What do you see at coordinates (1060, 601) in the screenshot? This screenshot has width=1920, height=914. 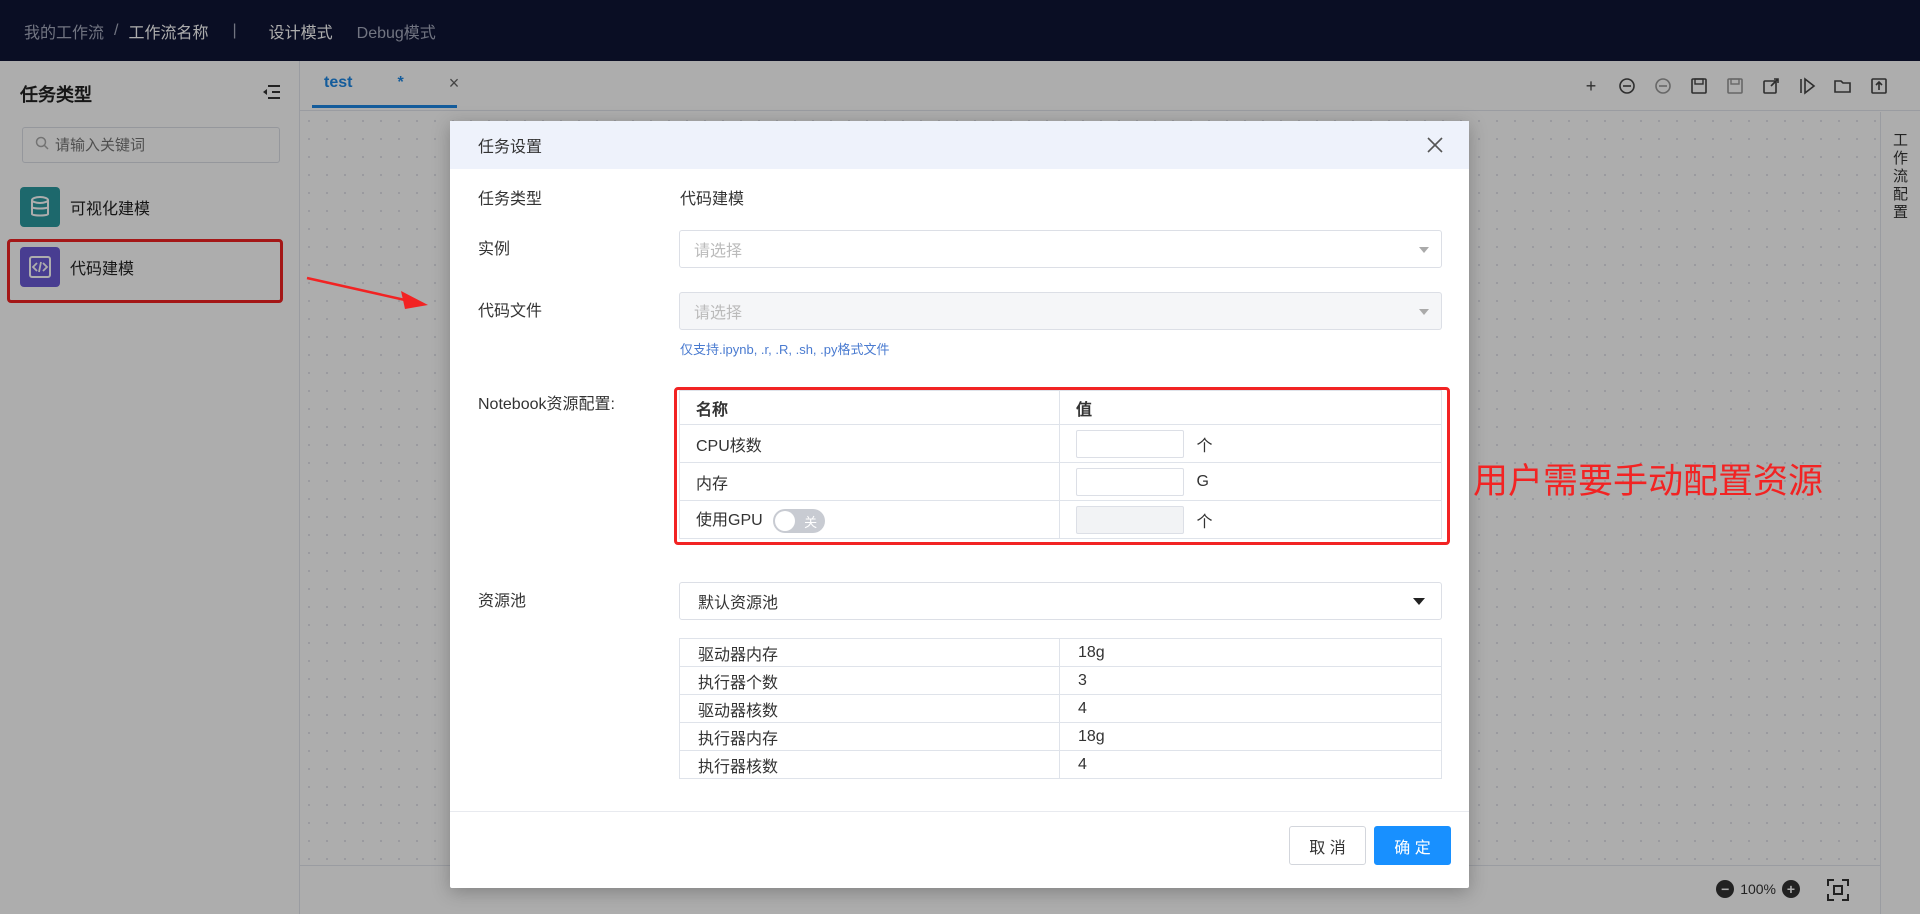 I see `resource-pool-select: 默认资源池` at bounding box center [1060, 601].